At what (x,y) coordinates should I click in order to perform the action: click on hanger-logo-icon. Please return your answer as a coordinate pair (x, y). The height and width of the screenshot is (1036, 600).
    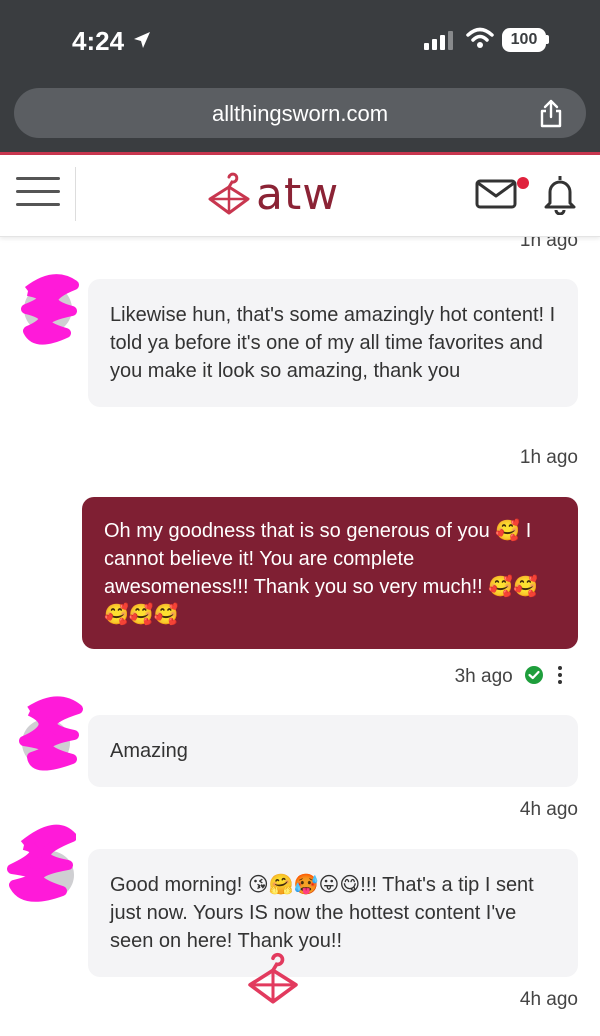
    Looking at the image, I should click on (229, 193).